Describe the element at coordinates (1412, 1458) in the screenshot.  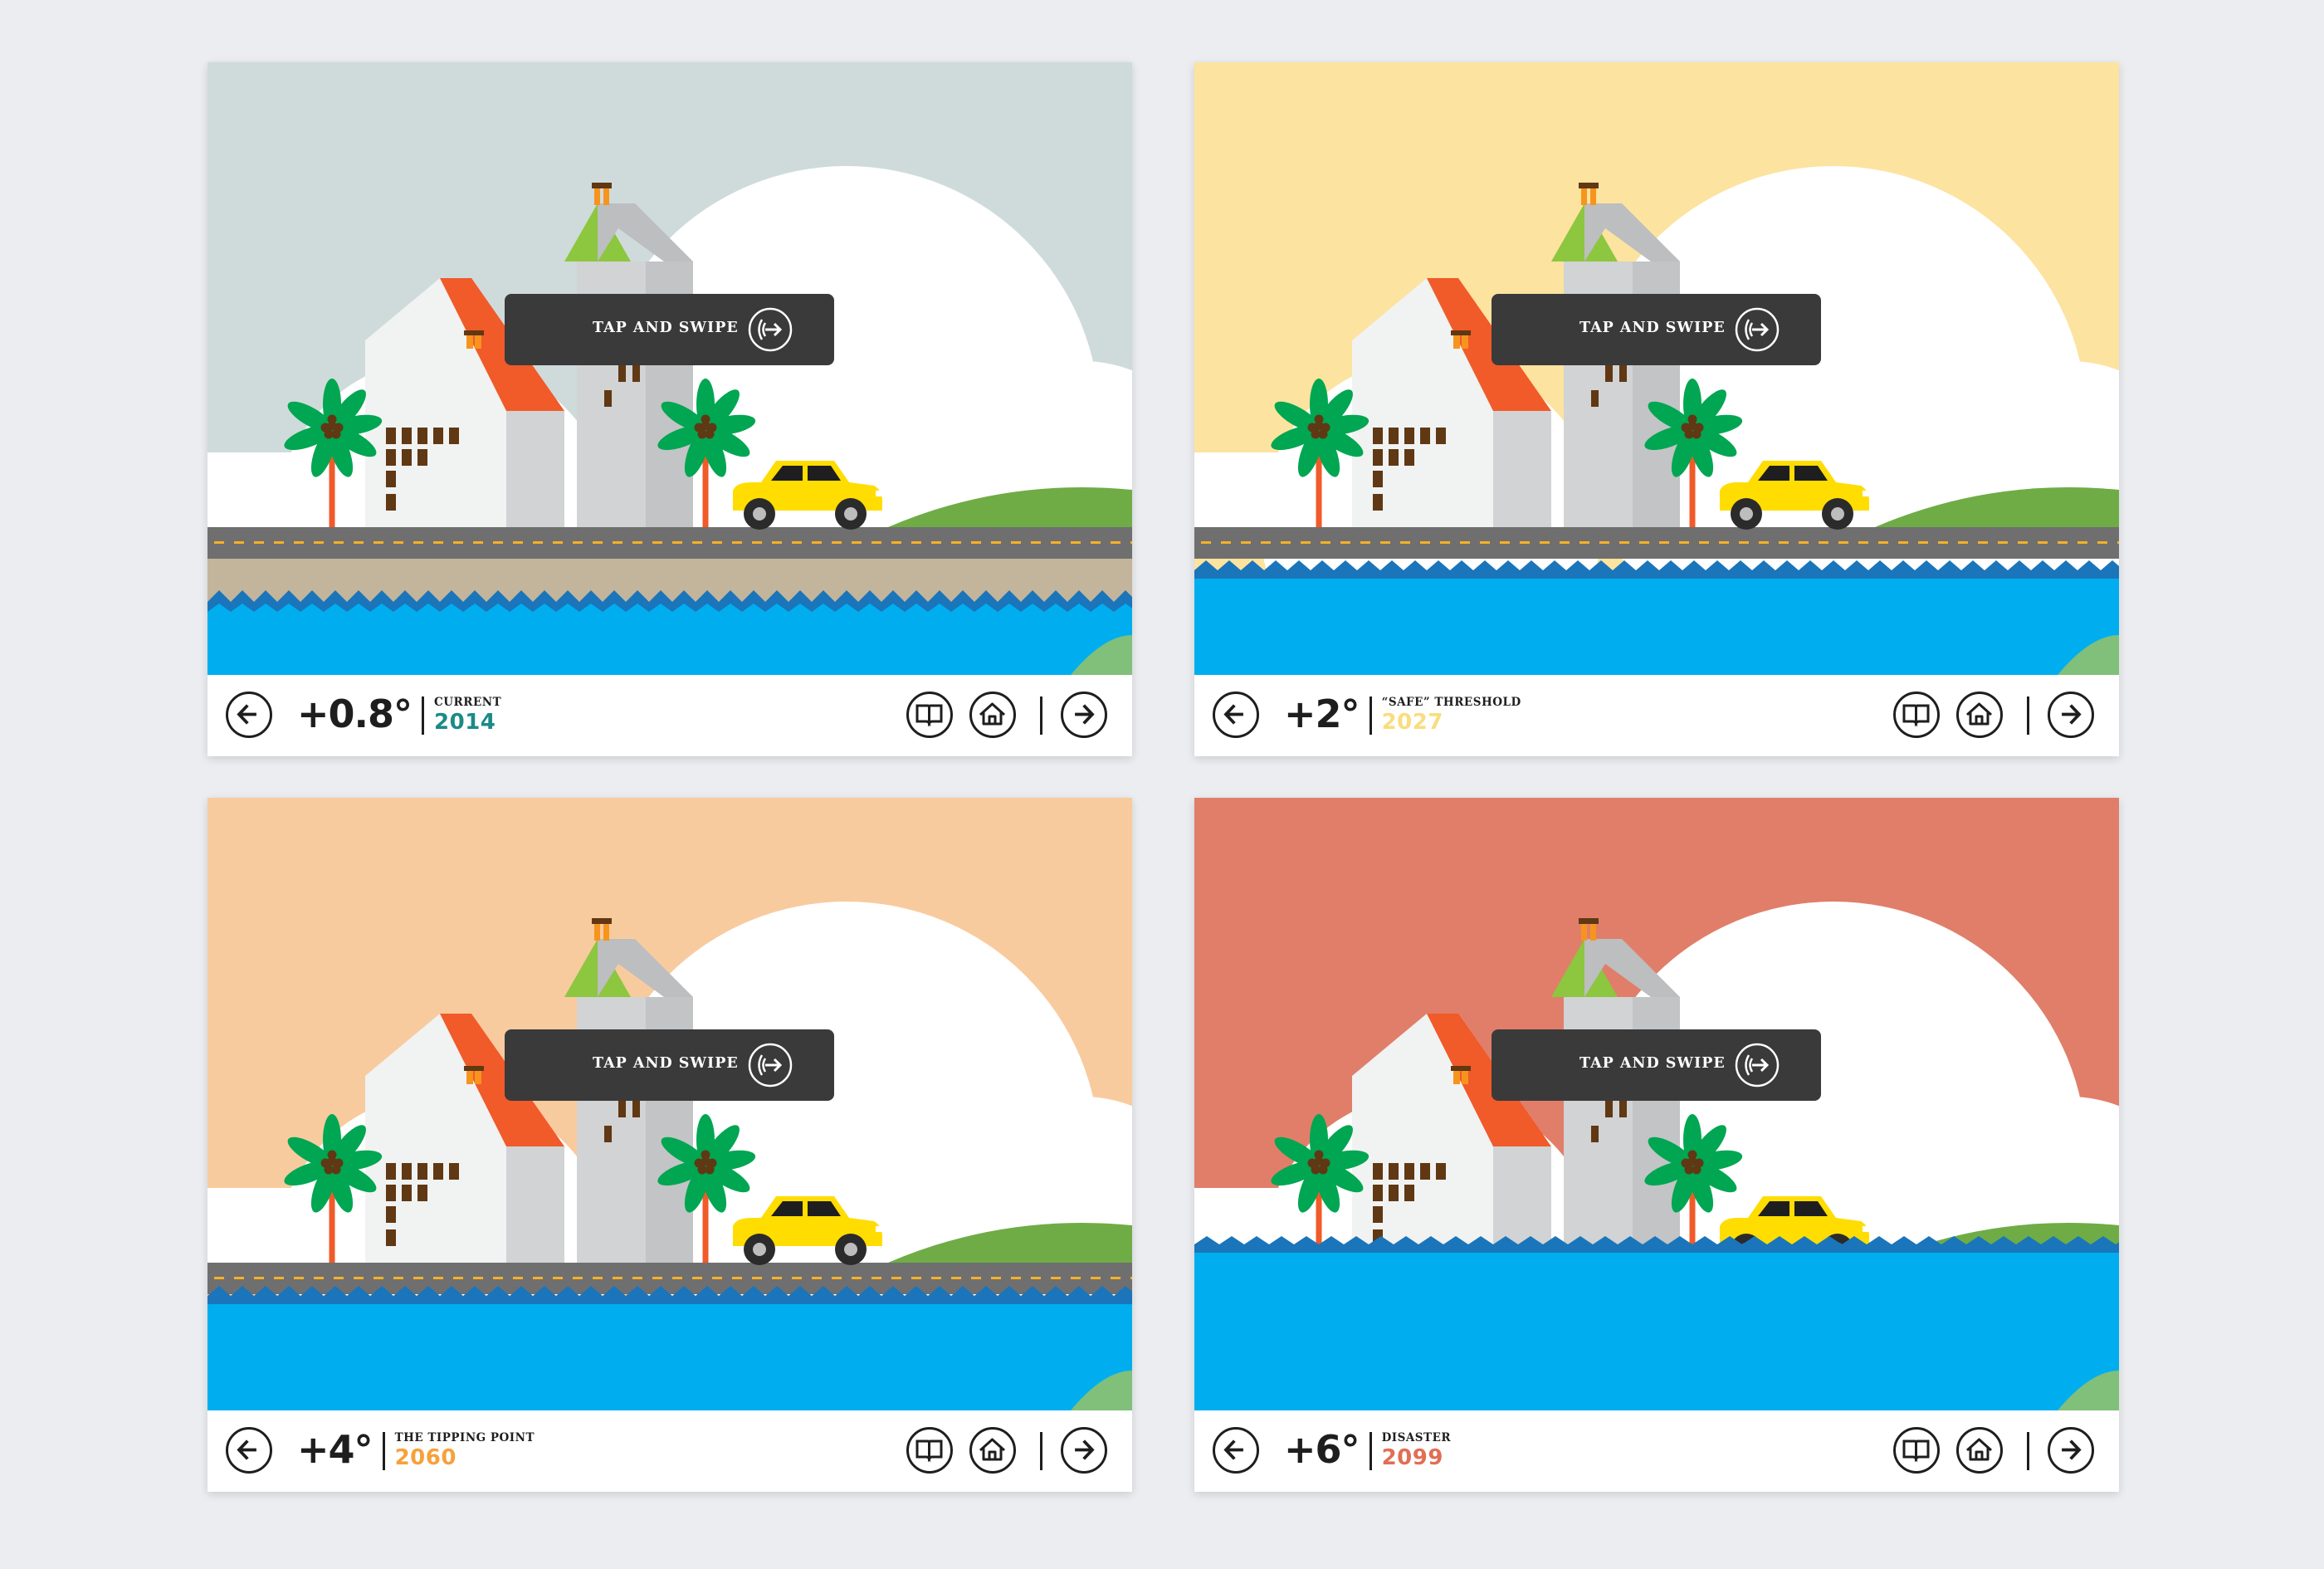
I see `scenario-year: 2099` at that location.